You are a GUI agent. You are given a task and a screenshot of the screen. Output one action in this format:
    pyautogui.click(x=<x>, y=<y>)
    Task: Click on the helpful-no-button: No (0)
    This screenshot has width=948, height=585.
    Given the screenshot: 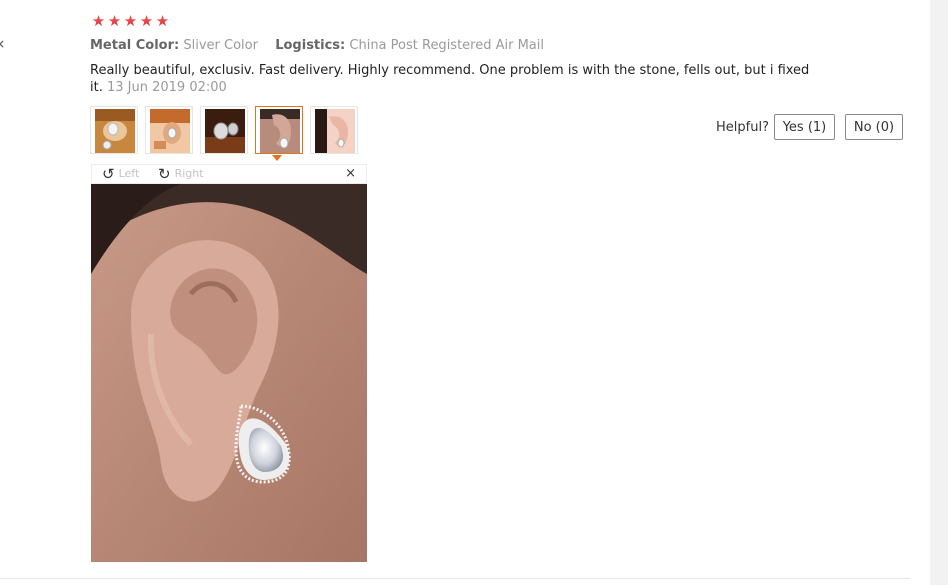 What is the action you would take?
    pyautogui.click(x=874, y=127)
    